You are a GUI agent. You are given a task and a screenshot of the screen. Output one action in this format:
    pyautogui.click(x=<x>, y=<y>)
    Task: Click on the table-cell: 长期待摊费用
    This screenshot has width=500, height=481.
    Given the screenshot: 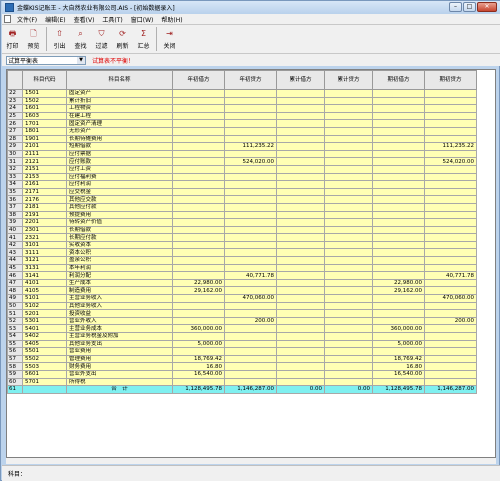 What is the action you would take?
    pyautogui.click(x=119, y=139)
    